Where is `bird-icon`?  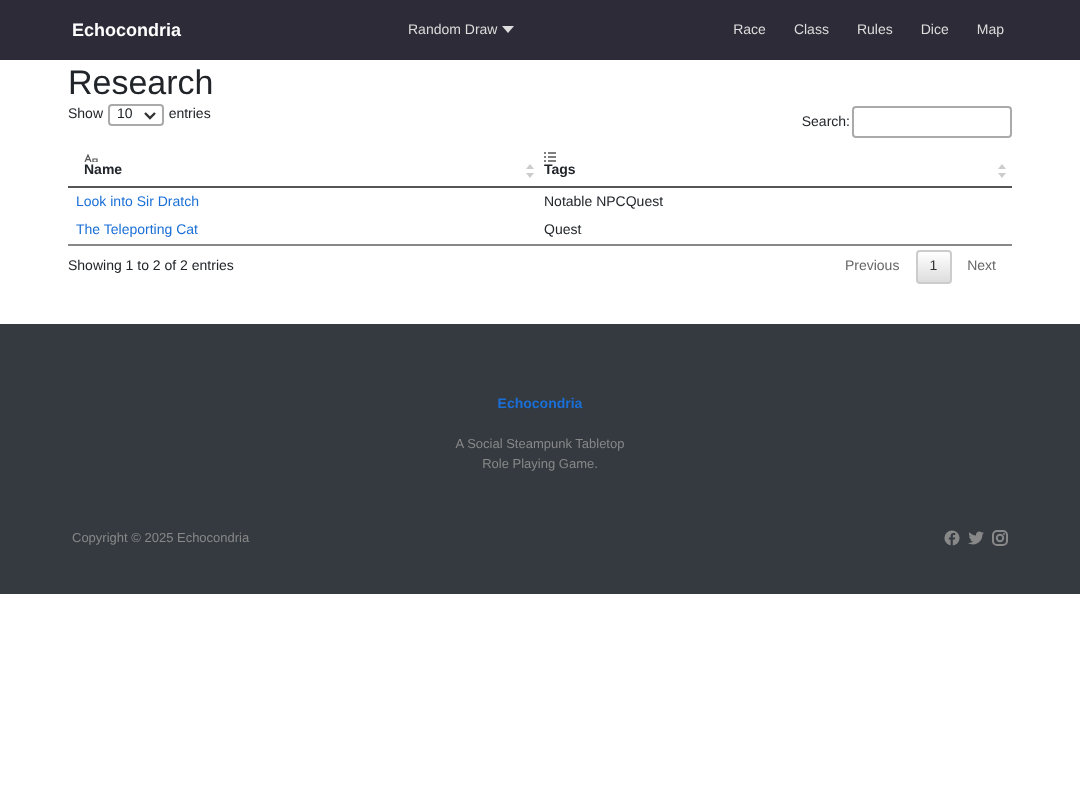 bird-icon is located at coordinates (976, 538).